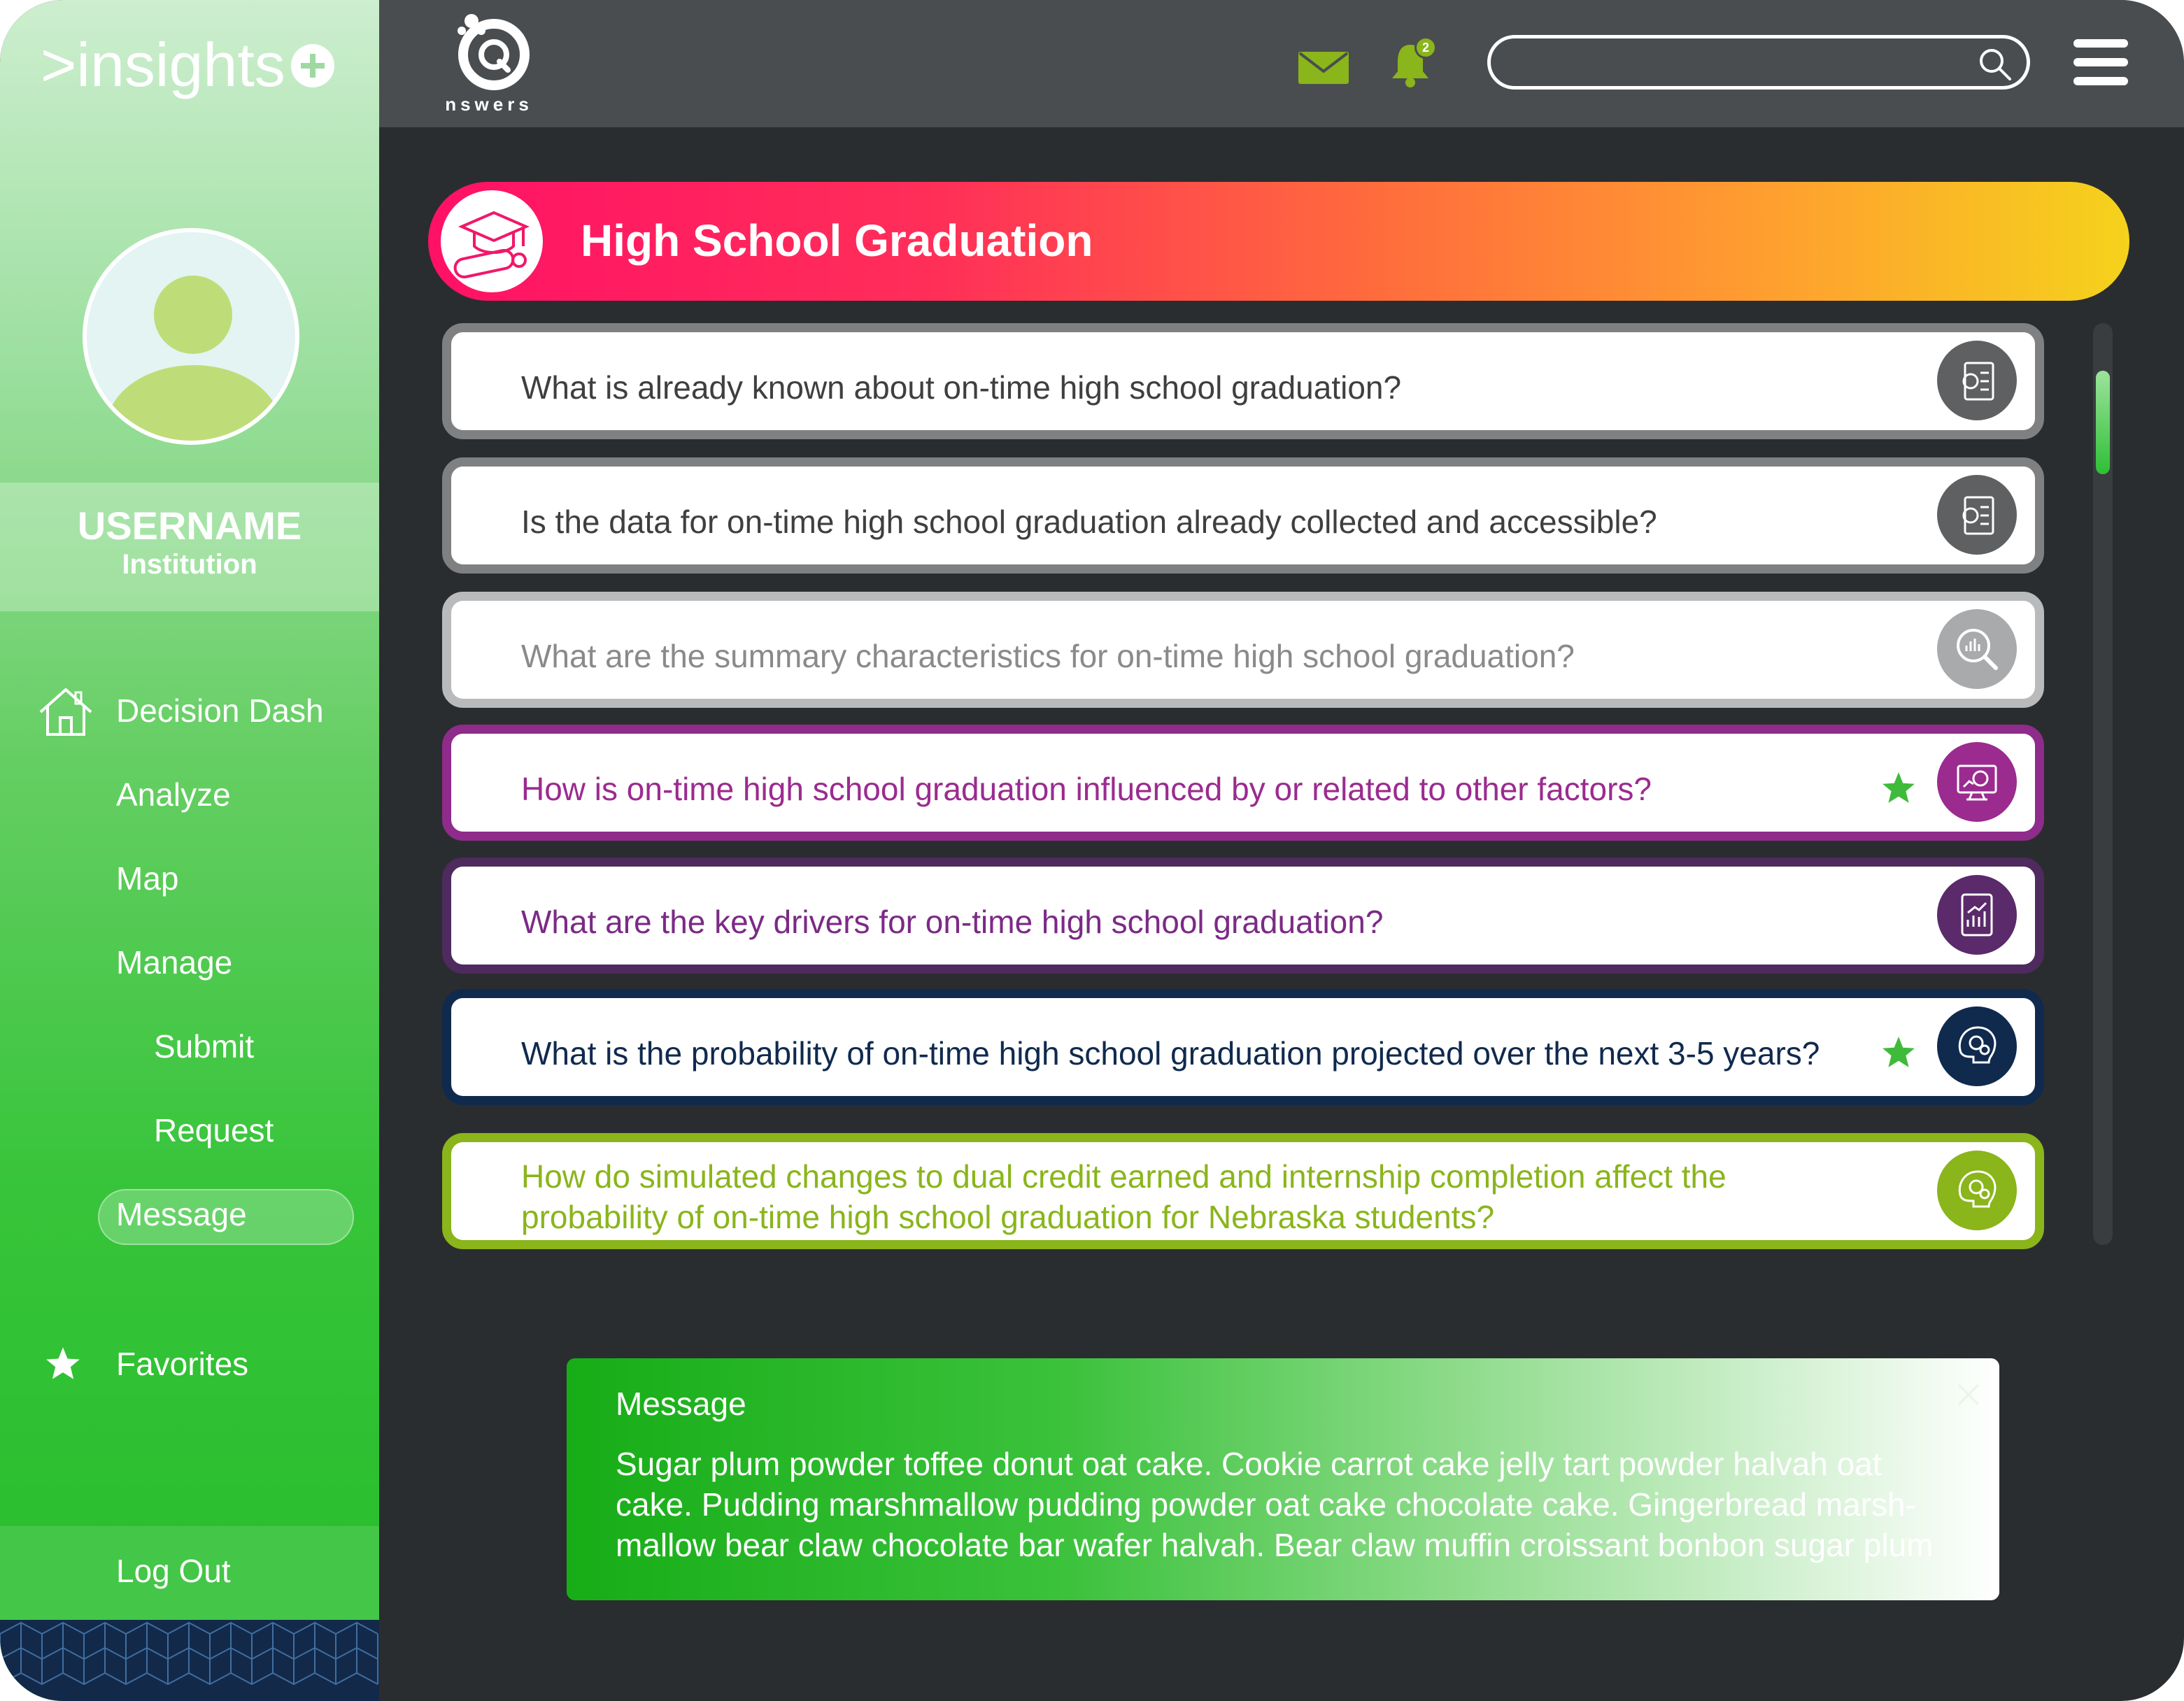 The width and height of the screenshot is (2184, 1701). What do you see at coordinates (491, 245) in the screenshot?
I see `graduation-cap-icon` at bounding box center [491, 245].